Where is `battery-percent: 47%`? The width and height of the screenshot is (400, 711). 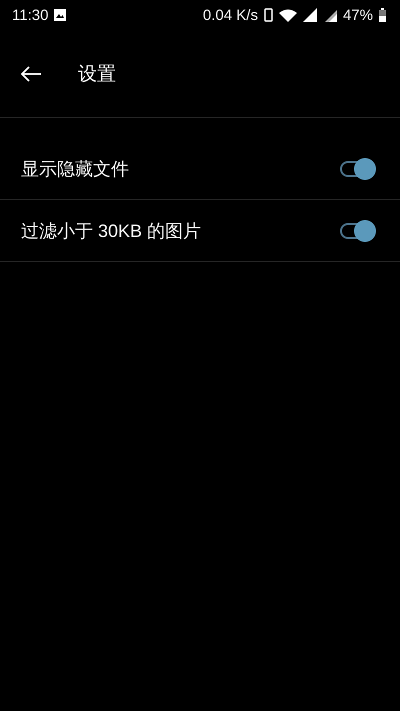 battery-percent: 47% is located at coordinates (357, 15).